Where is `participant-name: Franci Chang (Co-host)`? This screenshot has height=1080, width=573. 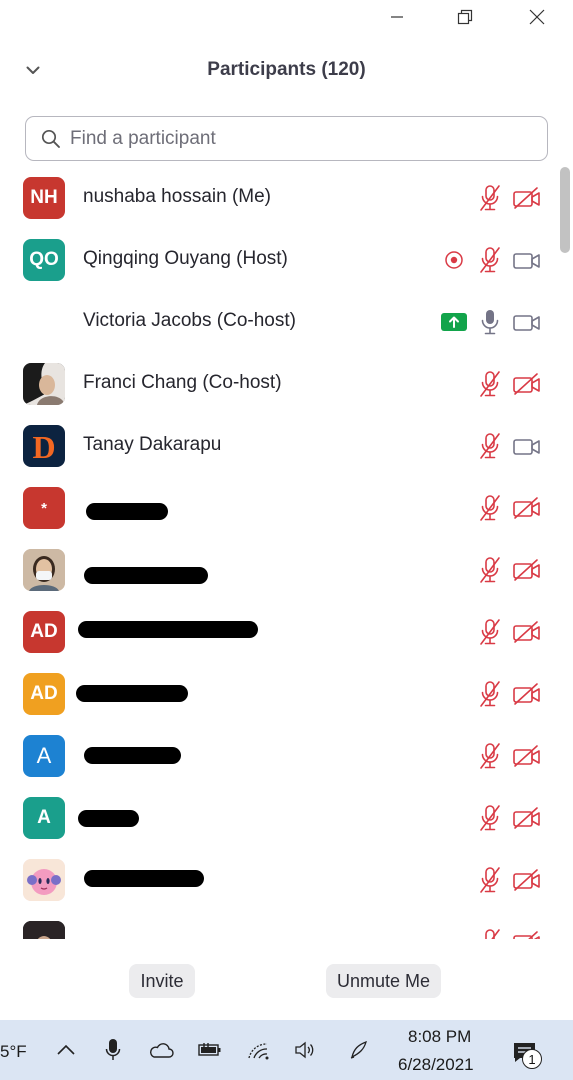
participant-name: Franci Chang (Co-host) is located at coordinates (182, 382).